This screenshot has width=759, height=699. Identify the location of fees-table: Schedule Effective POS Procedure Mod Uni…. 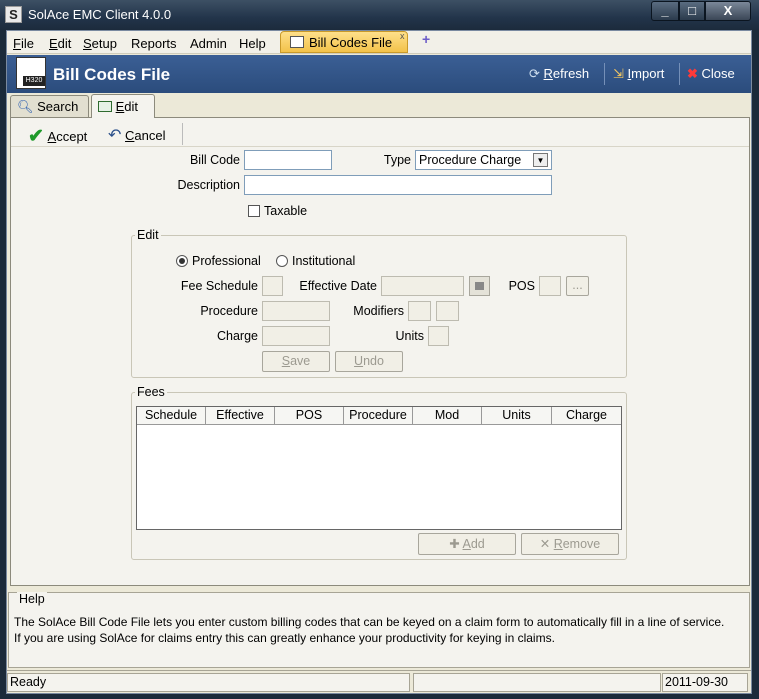
(379, 468).